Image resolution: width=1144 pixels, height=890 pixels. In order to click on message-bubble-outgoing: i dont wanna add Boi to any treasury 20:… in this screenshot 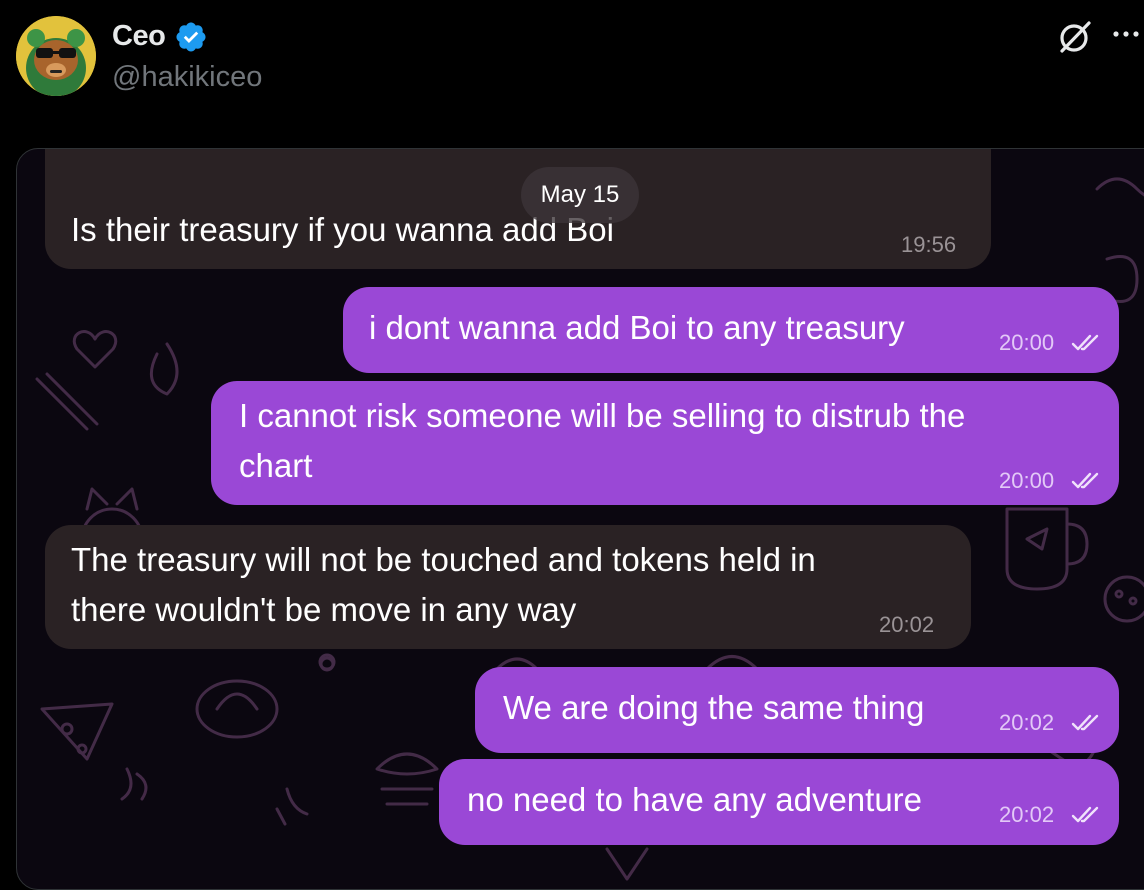, I will do `click(731, 330)`.